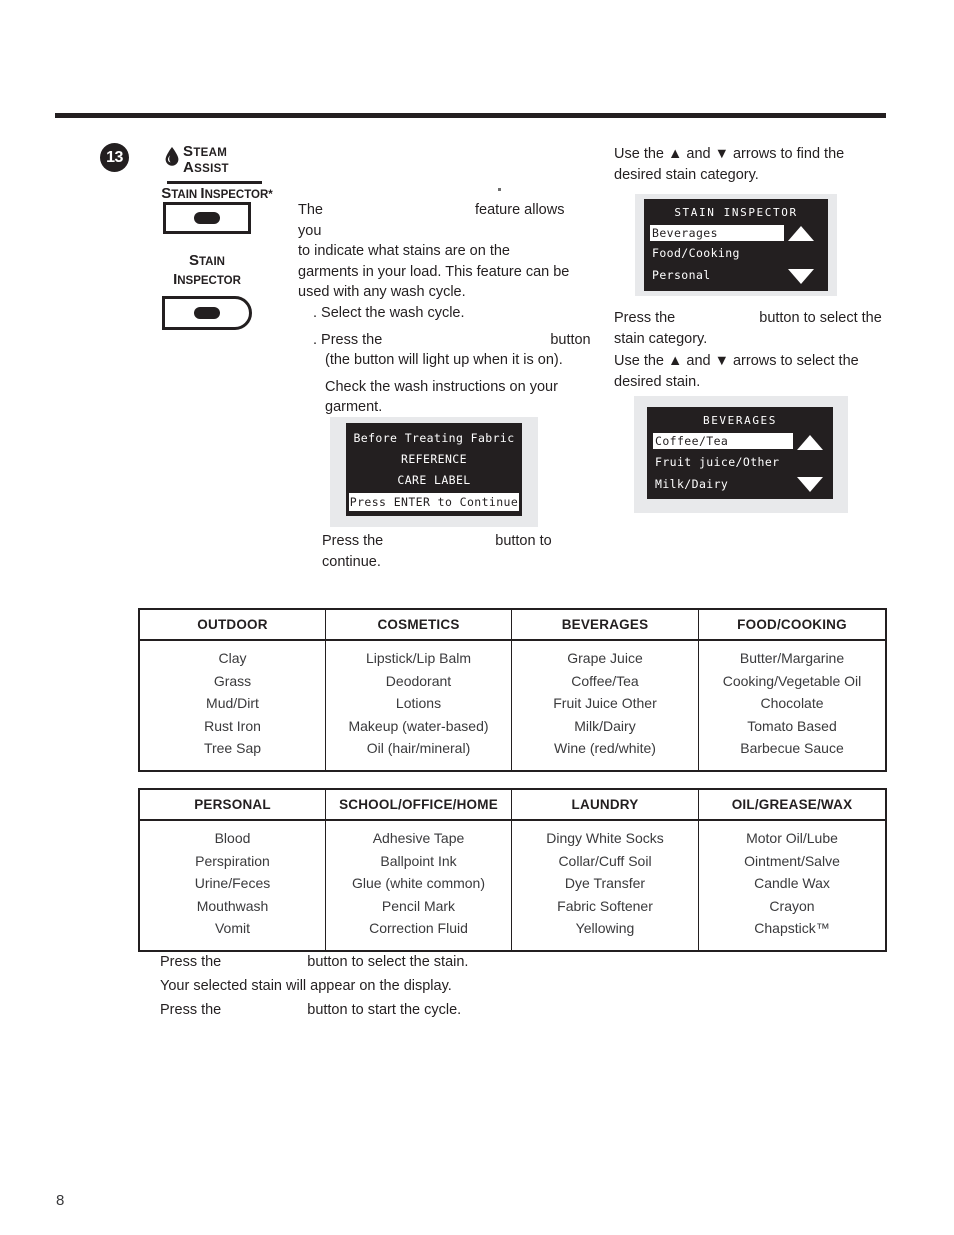 The height and width of the screenshot is (1235, 954). I want to click on assist-word: ASSIST, so click(206, 167).